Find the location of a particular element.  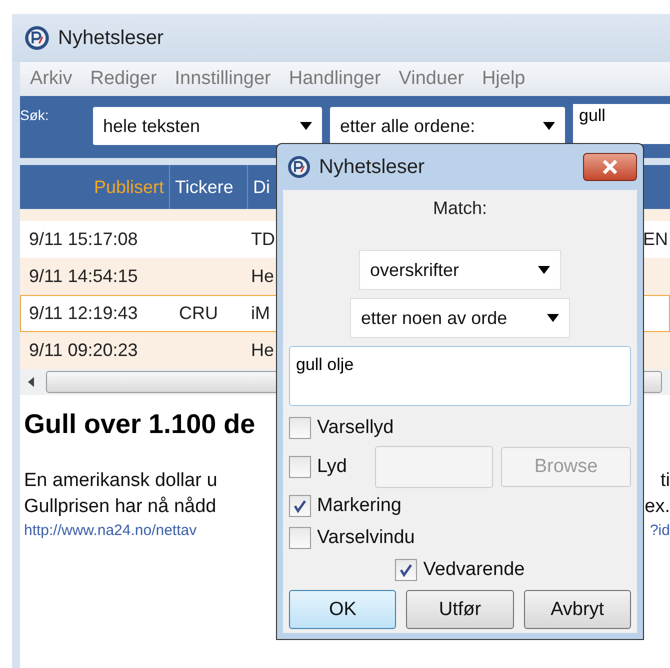

menu-item: Handlinger is located at coordinates (334, 79).